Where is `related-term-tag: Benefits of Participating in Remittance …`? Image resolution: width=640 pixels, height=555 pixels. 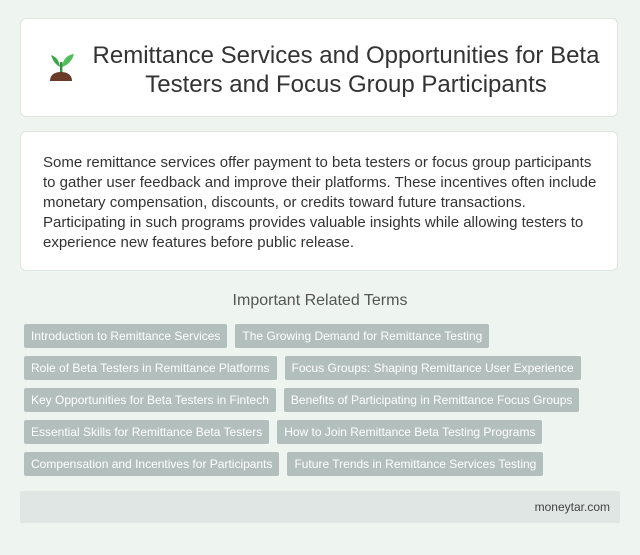 related-term-tag: Benefits of Participating in Remittance … is located at coordinates (431, 400).